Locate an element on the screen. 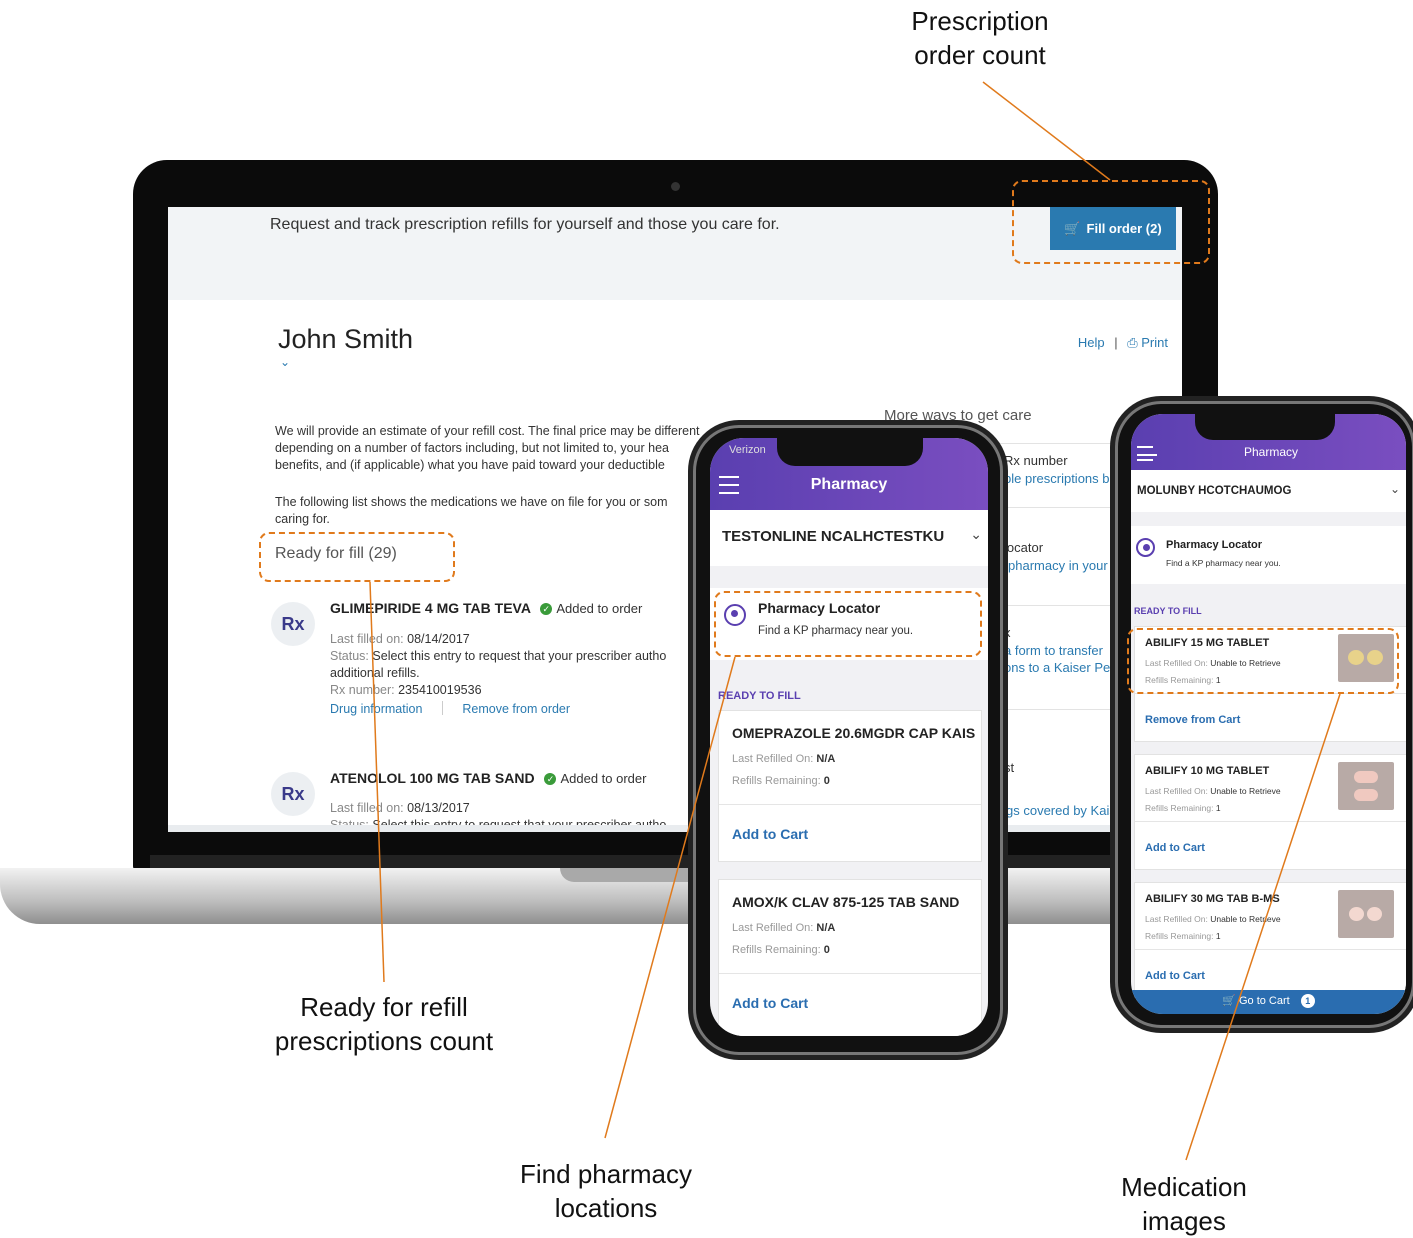  refills-remaining: Refills Remaining: 1 is located at coordinates (1183, 936).